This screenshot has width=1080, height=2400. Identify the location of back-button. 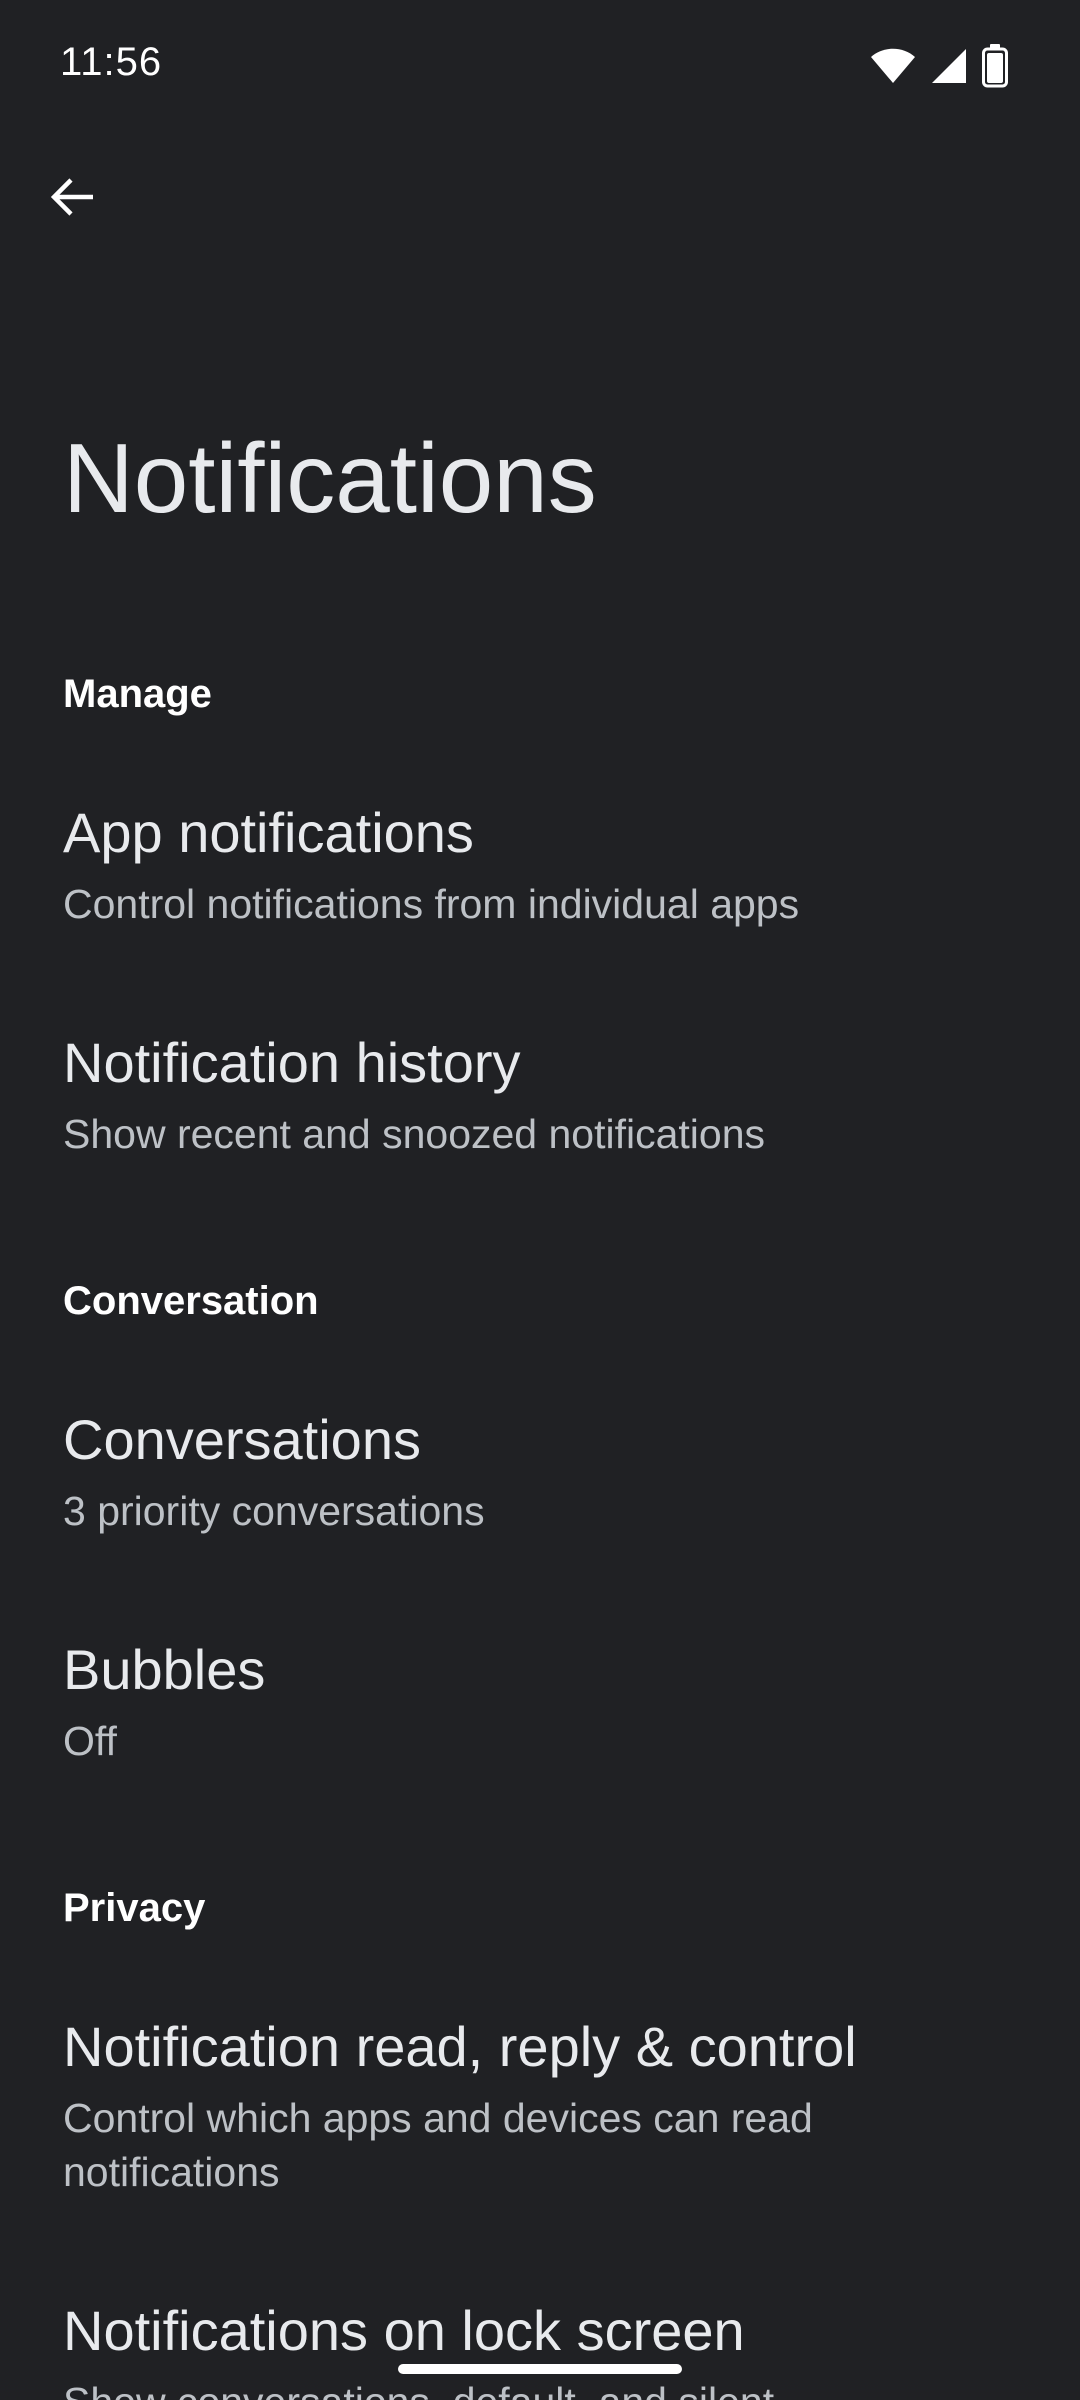
(73, 199).